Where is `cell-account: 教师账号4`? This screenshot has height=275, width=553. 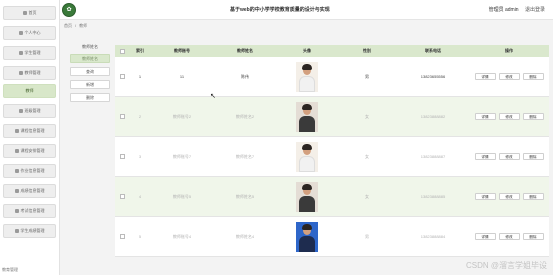 cell-account: 教师账号4 is located at coordinates (182, 236).